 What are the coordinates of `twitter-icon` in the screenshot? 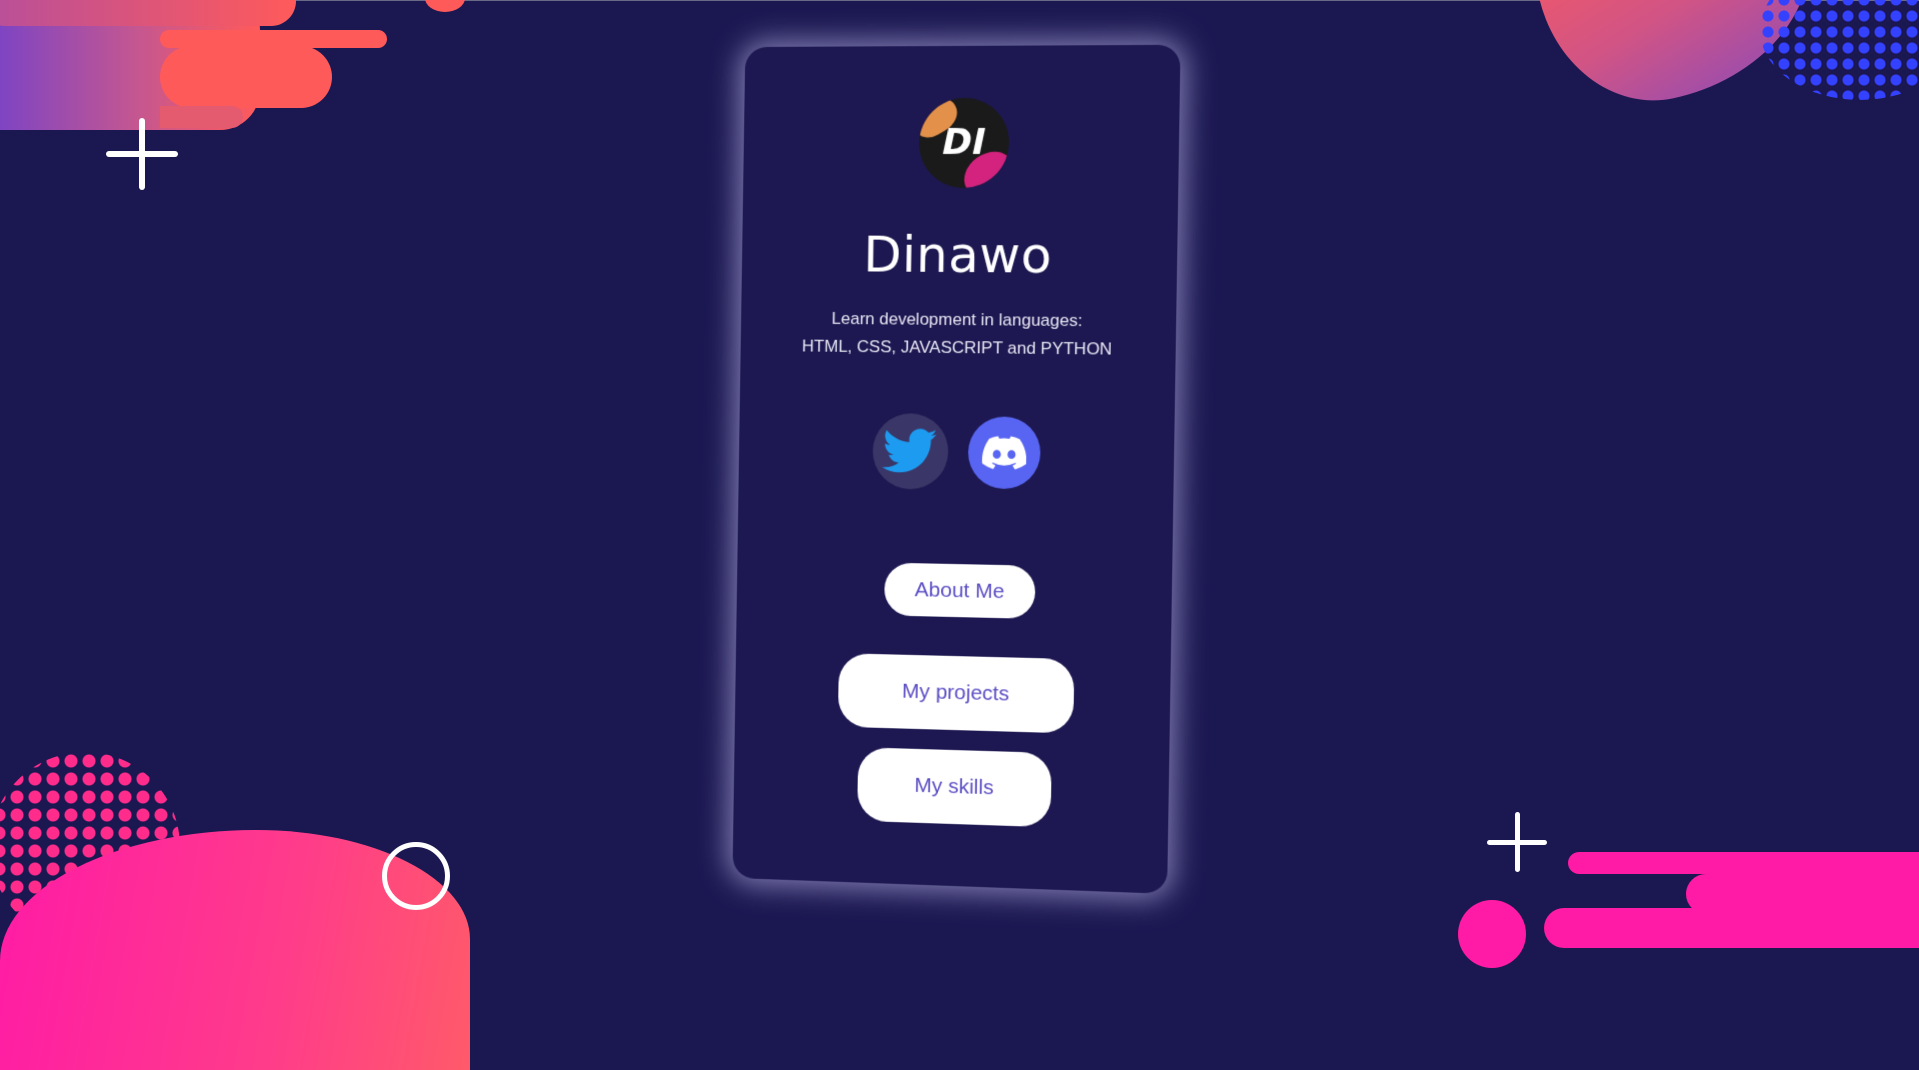 It's located at (910, 450).